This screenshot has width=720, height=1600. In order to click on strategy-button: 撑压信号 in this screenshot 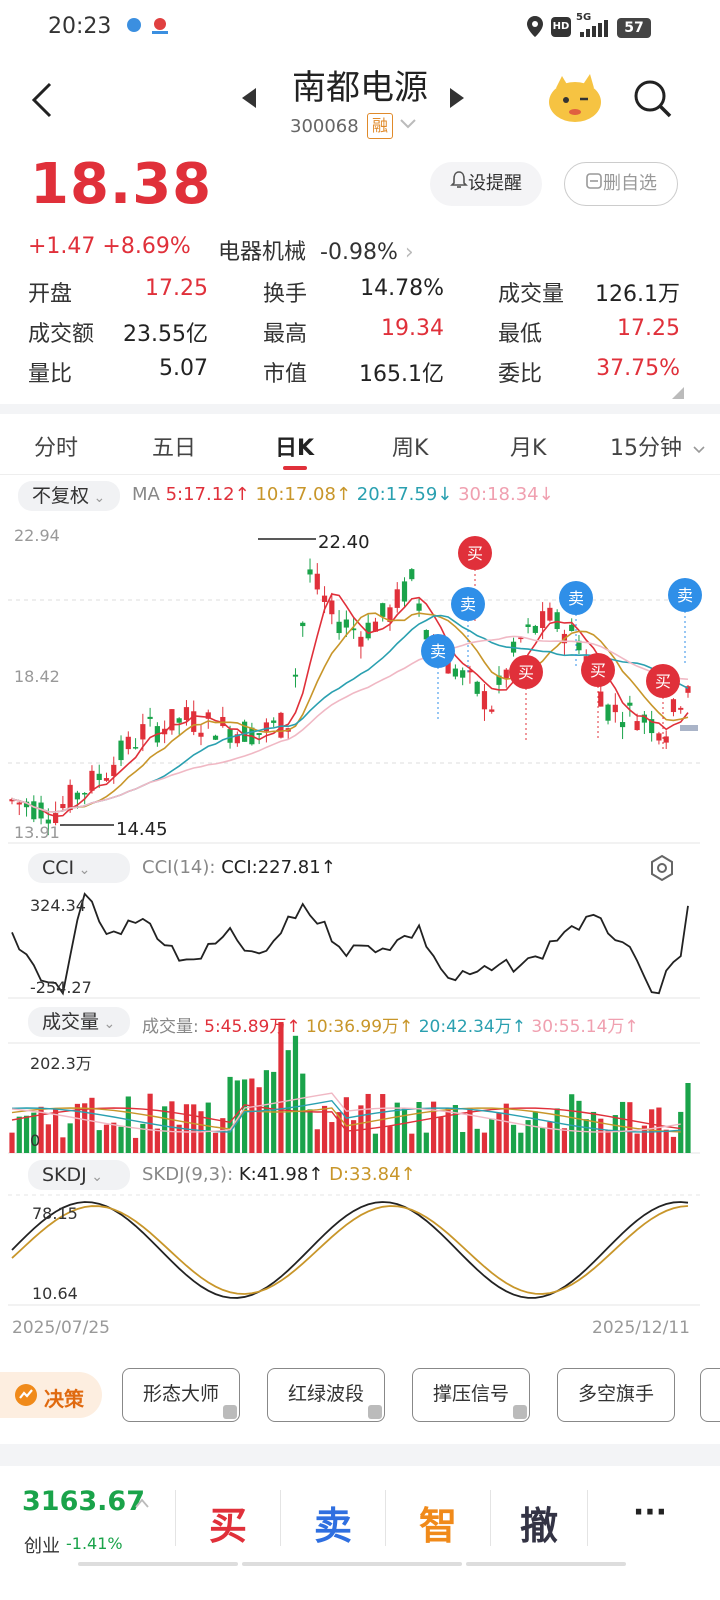, I will do `click(471, 1395)`.